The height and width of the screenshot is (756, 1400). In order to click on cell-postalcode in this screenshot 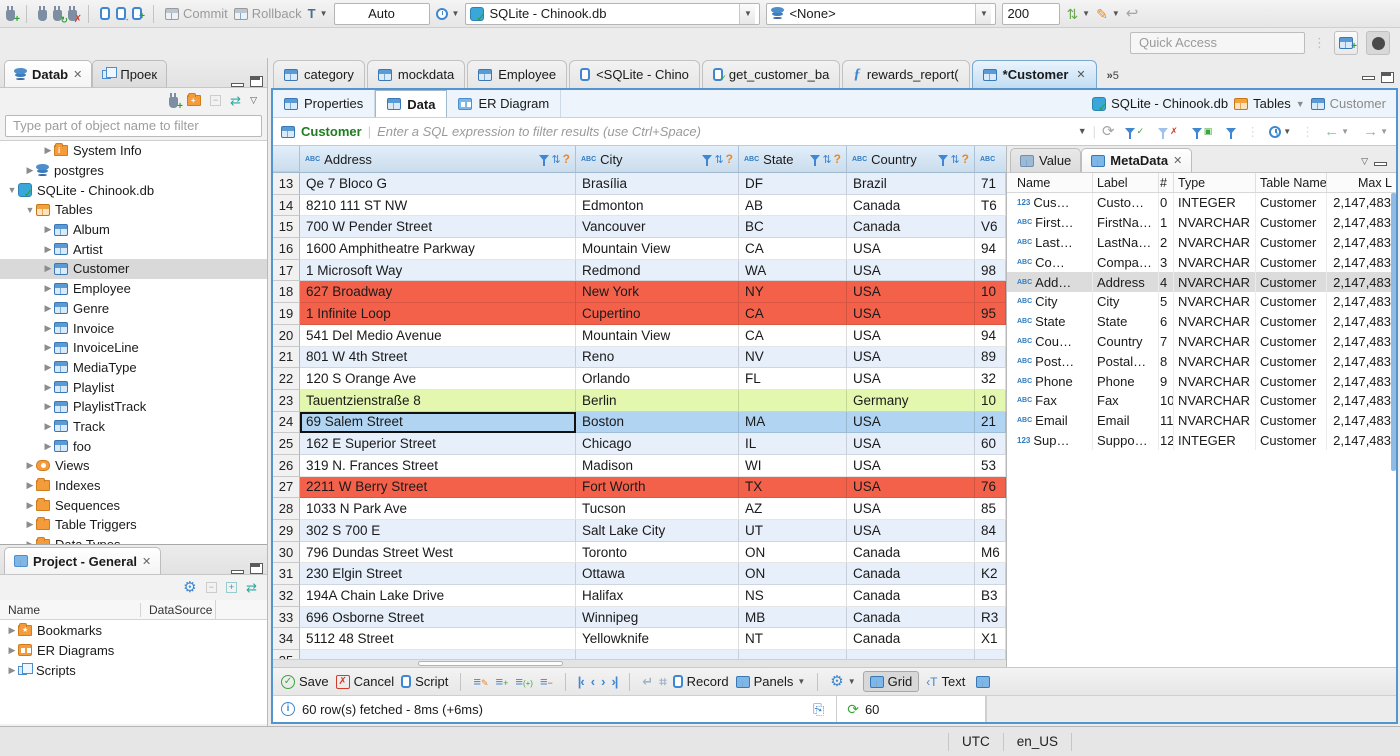, I will do `click(990, 654)`.